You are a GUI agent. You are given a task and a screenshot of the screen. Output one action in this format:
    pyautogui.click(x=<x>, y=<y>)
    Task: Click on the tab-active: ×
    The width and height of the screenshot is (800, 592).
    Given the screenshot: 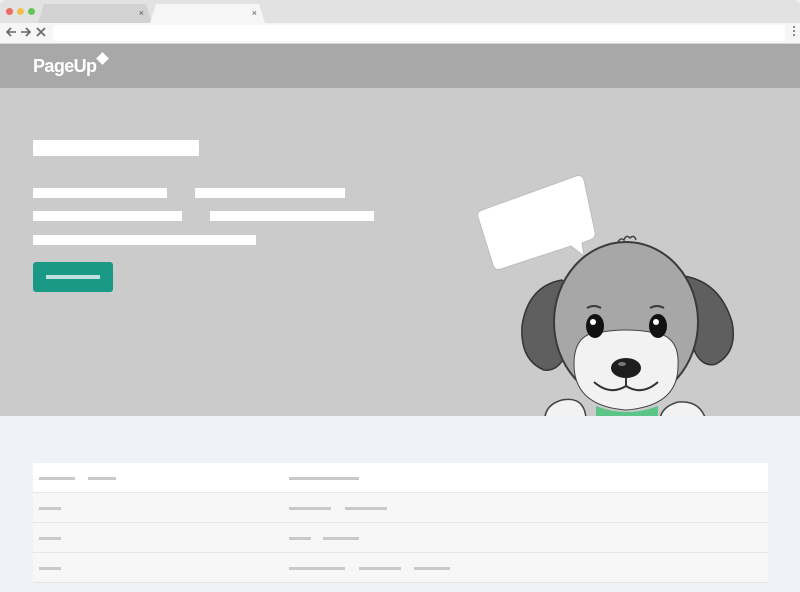 What is the action you would take?
    pyautogui.click(x=207, y=13)
    